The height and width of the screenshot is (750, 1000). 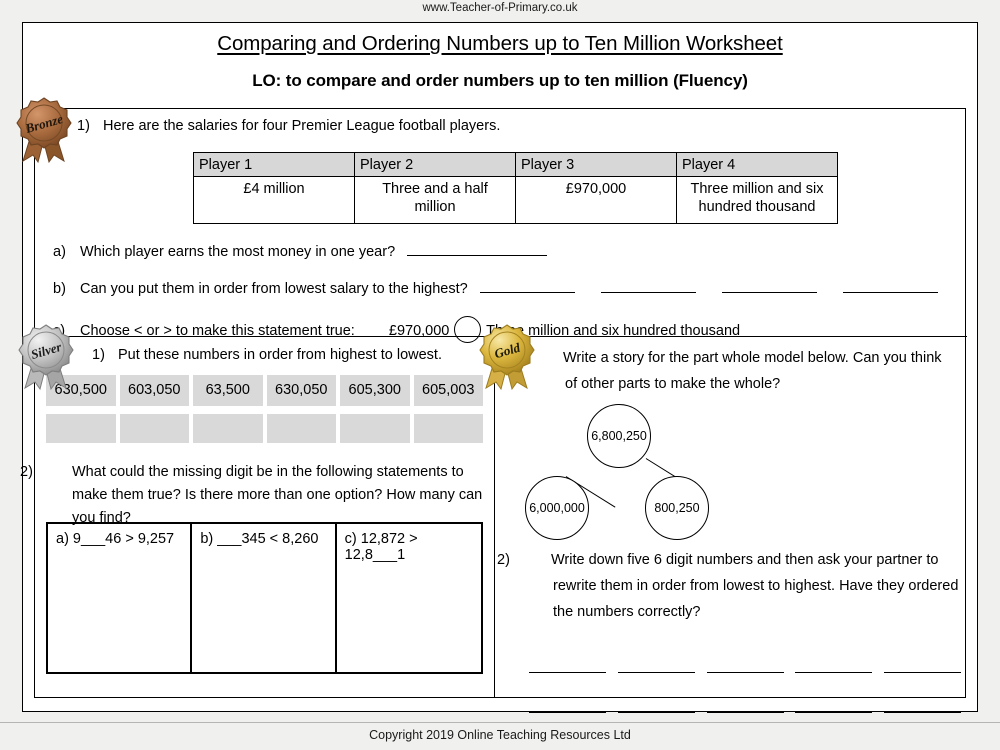 I want to click on bronze-badge-icon: Bronze, so click(x=44, y=130).